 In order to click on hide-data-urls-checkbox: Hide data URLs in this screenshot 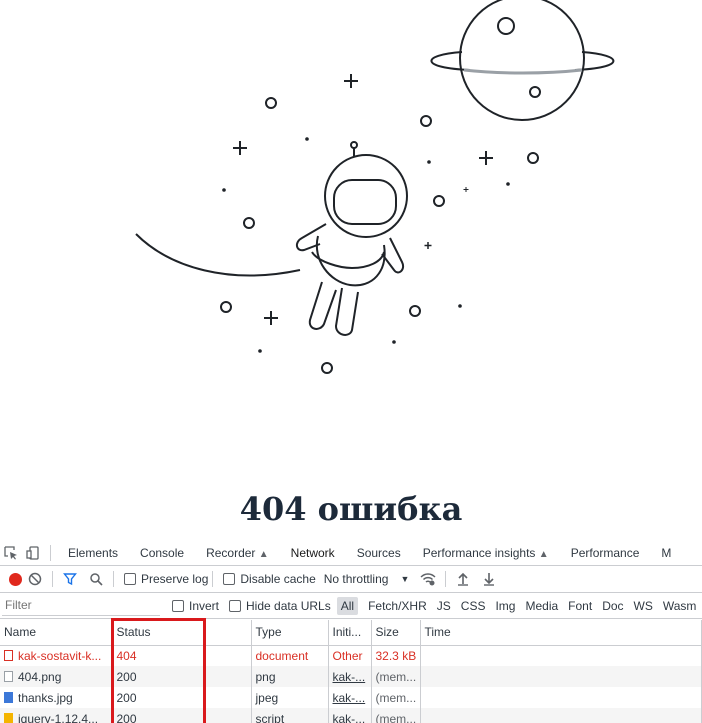, I will do `click(280, 606)`.